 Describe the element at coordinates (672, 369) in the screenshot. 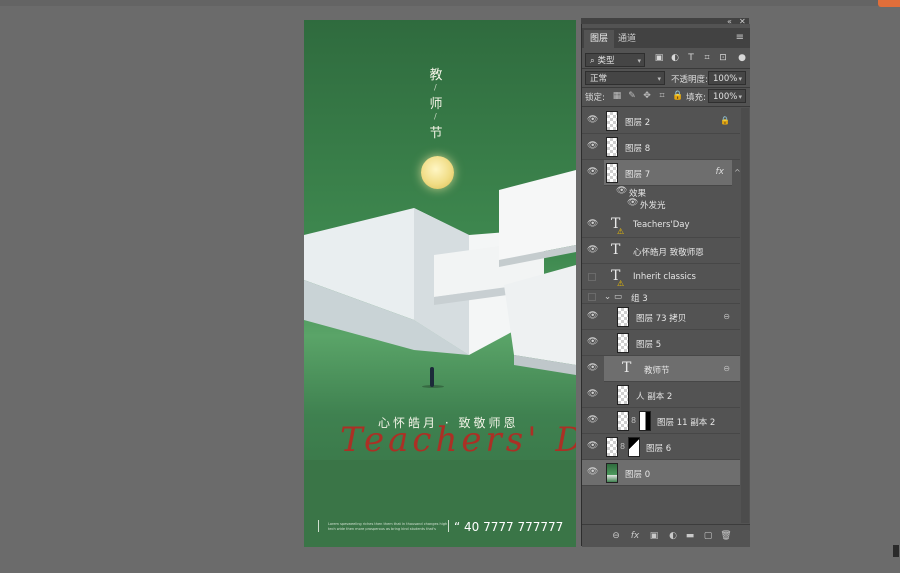

I see `layer-row-selected: T 教师节 ⊖` at that location.